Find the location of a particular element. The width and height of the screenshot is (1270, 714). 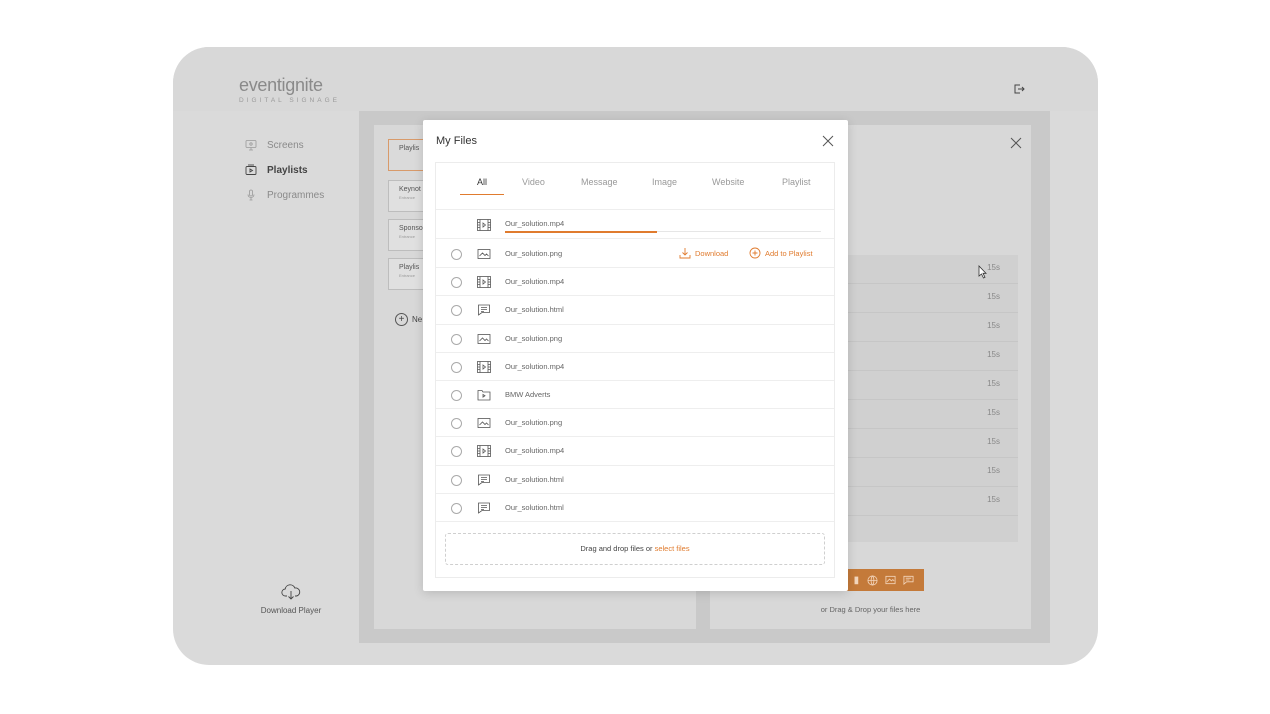

monitor-icon is located at coordinates (251, 145).